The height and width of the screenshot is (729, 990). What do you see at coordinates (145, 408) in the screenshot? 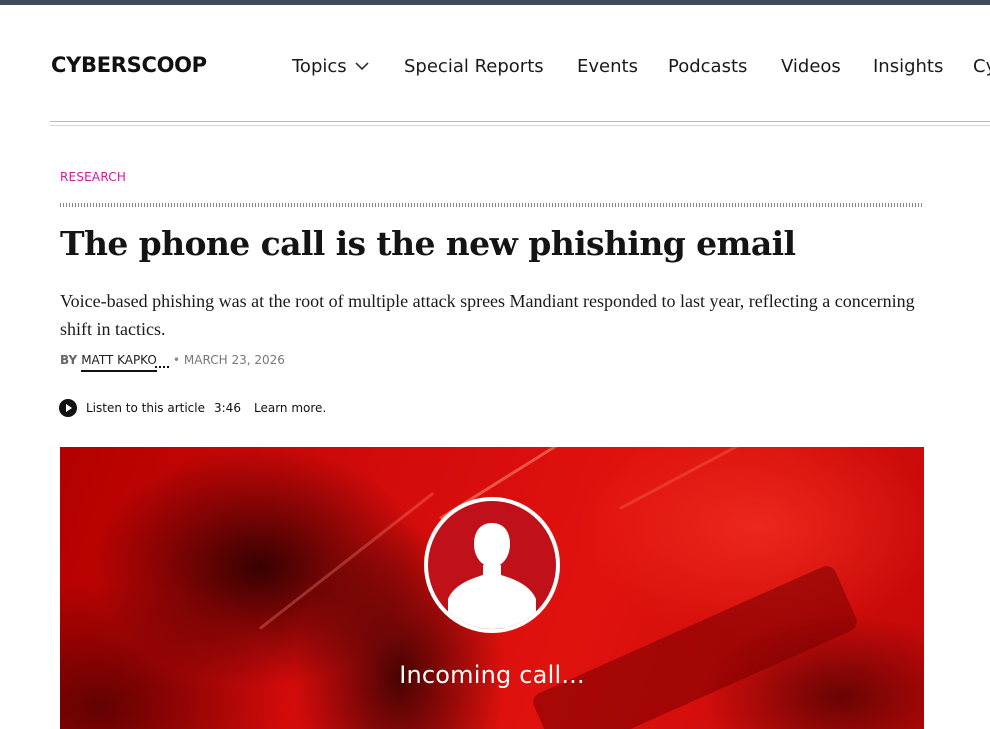
I see `listen-label: Listen to this article` at bounding box center [145, 408].